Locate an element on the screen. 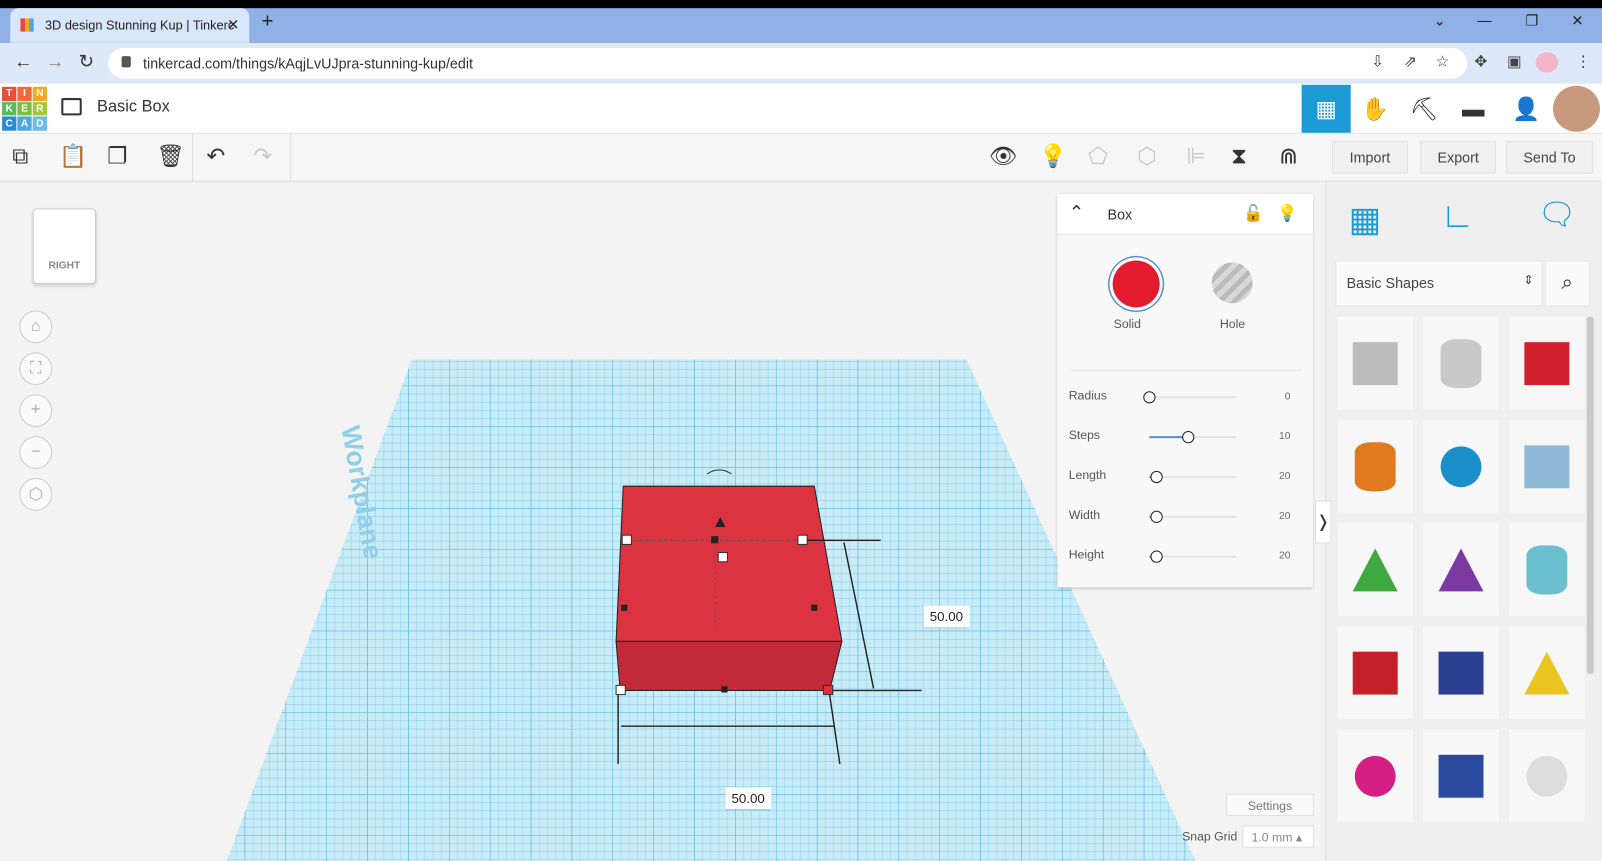 This screenshot has height=861, width=1602. cruise-magnet-icon: ⋒ is located at coordinates (1288, 156).